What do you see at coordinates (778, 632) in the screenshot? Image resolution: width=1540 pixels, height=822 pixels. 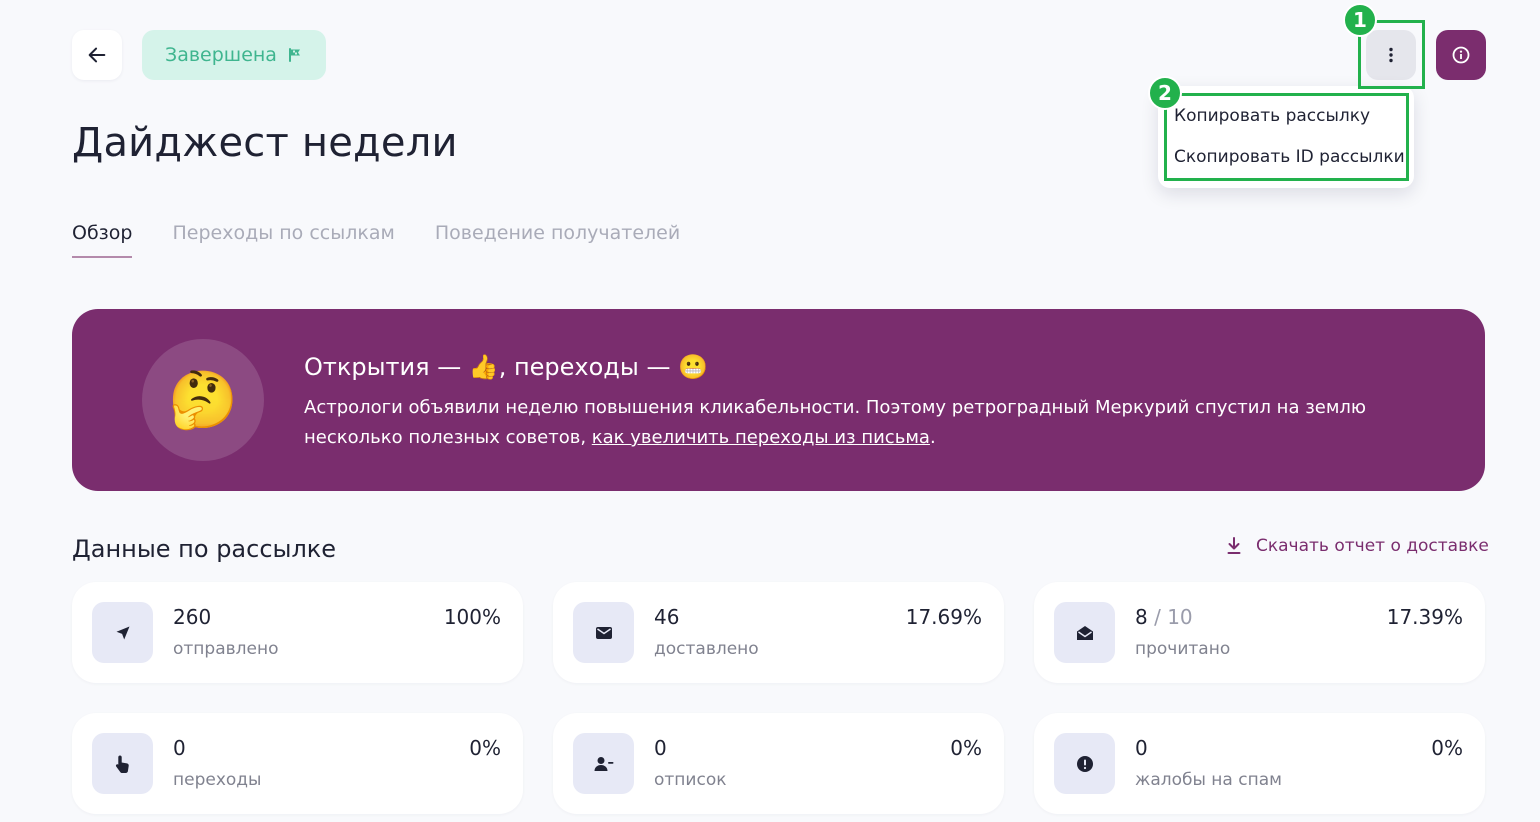 I see `stat-card-delivered: 46 доставлено 17.69%` at bounding box center [778, 632].